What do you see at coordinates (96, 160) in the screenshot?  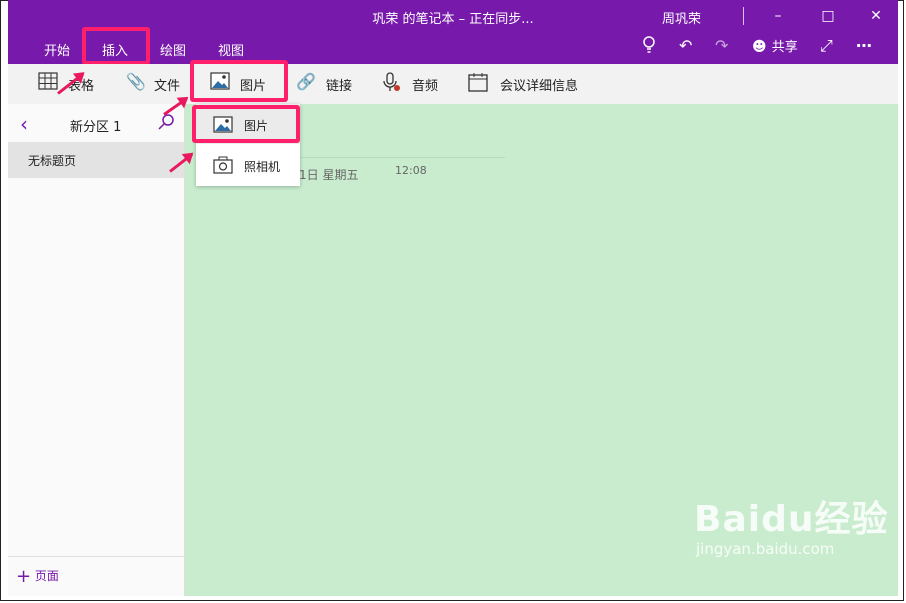 I see `page-list-item: 无标题页` at bounding box center [96, 160].